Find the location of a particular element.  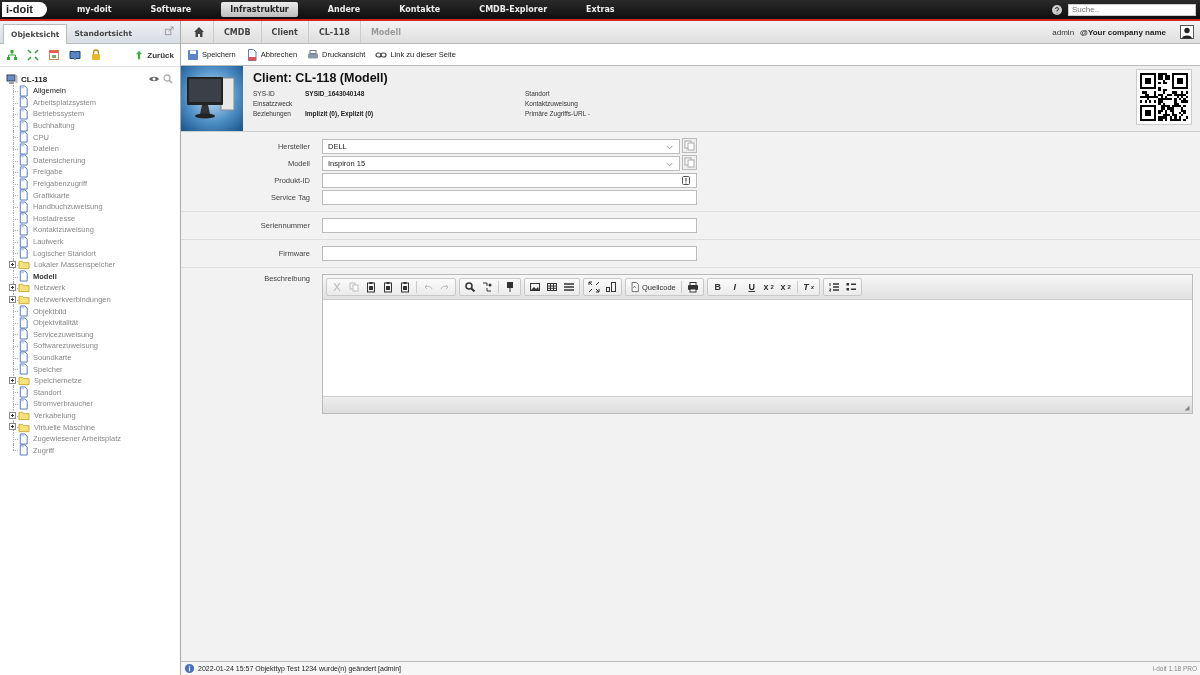

blocks-icon is located at coordinates (611, 287).